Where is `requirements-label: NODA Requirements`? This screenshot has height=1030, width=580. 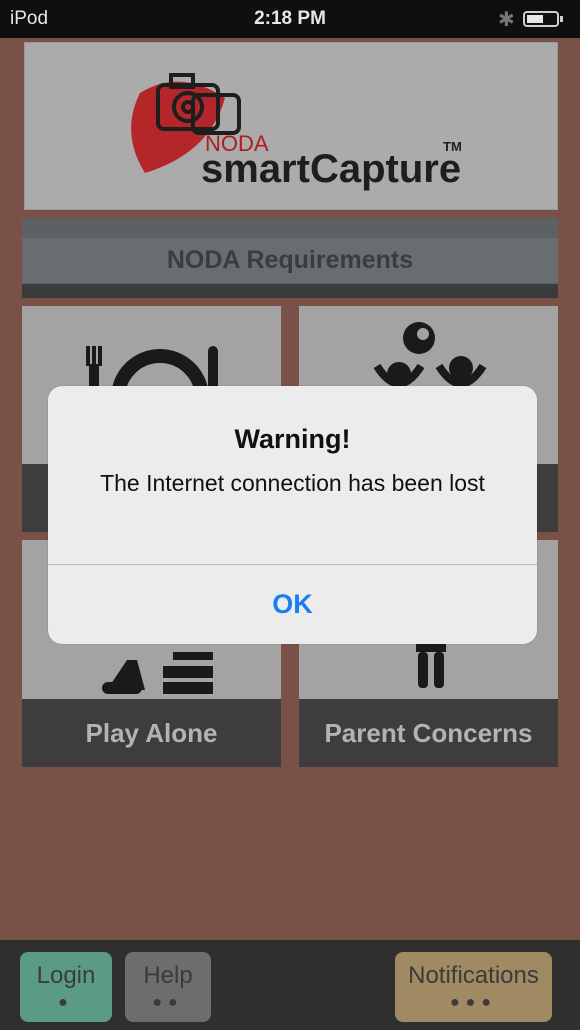
requirements-label: NODA Requirements is located at coordinates (290, 260).